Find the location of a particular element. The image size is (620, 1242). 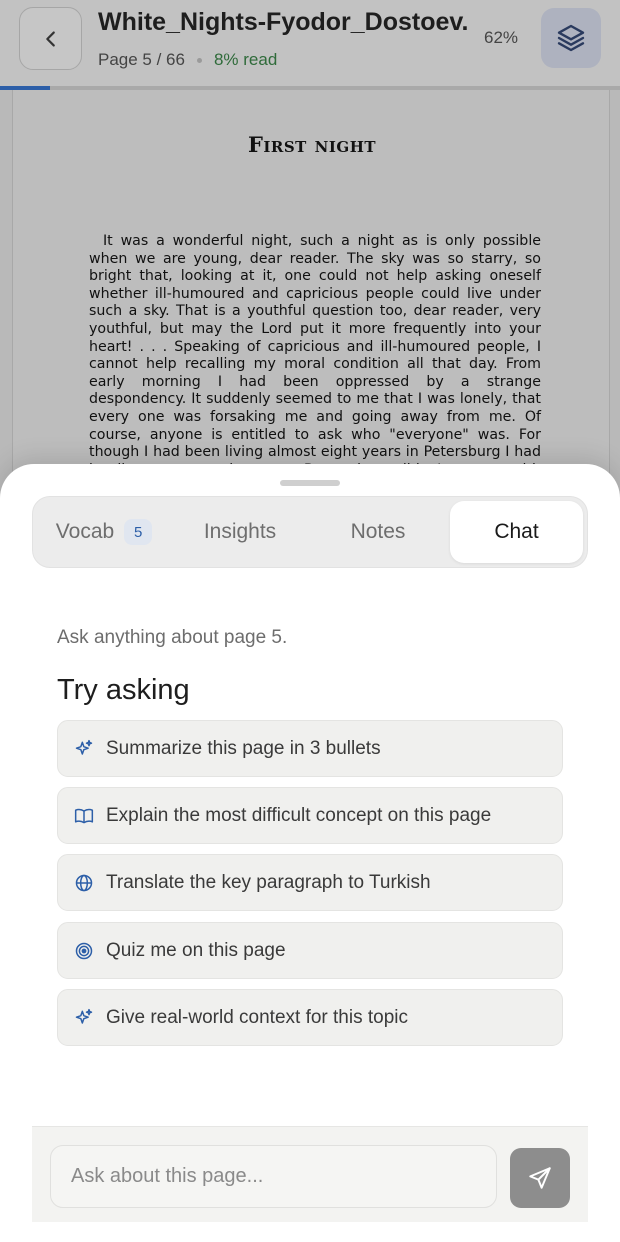

sheet-drag-handle is located at coordinates (310, 483).